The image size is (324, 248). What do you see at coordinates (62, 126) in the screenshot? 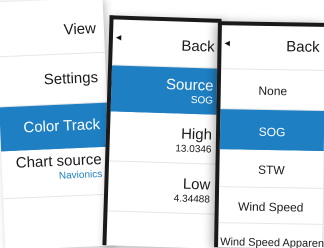
I see `menu-item-label: Color Track` at bounding box center [62, 126].